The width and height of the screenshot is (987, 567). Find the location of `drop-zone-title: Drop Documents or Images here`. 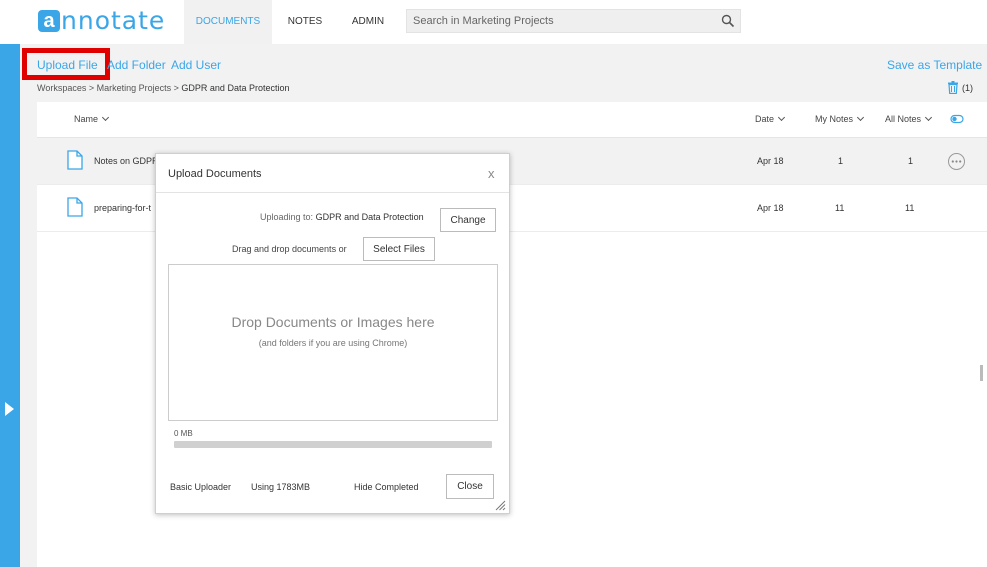

drop-zone-title: Drop Documents or Images here is located at coordinates (333, 322).